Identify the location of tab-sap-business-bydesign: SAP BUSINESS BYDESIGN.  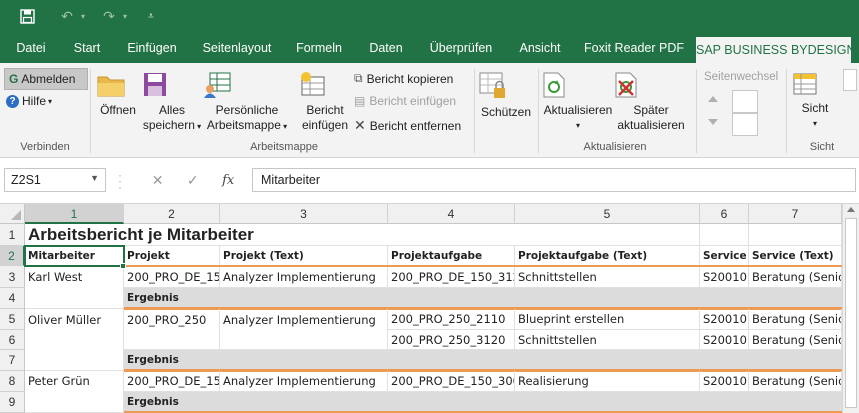
(776, 50).